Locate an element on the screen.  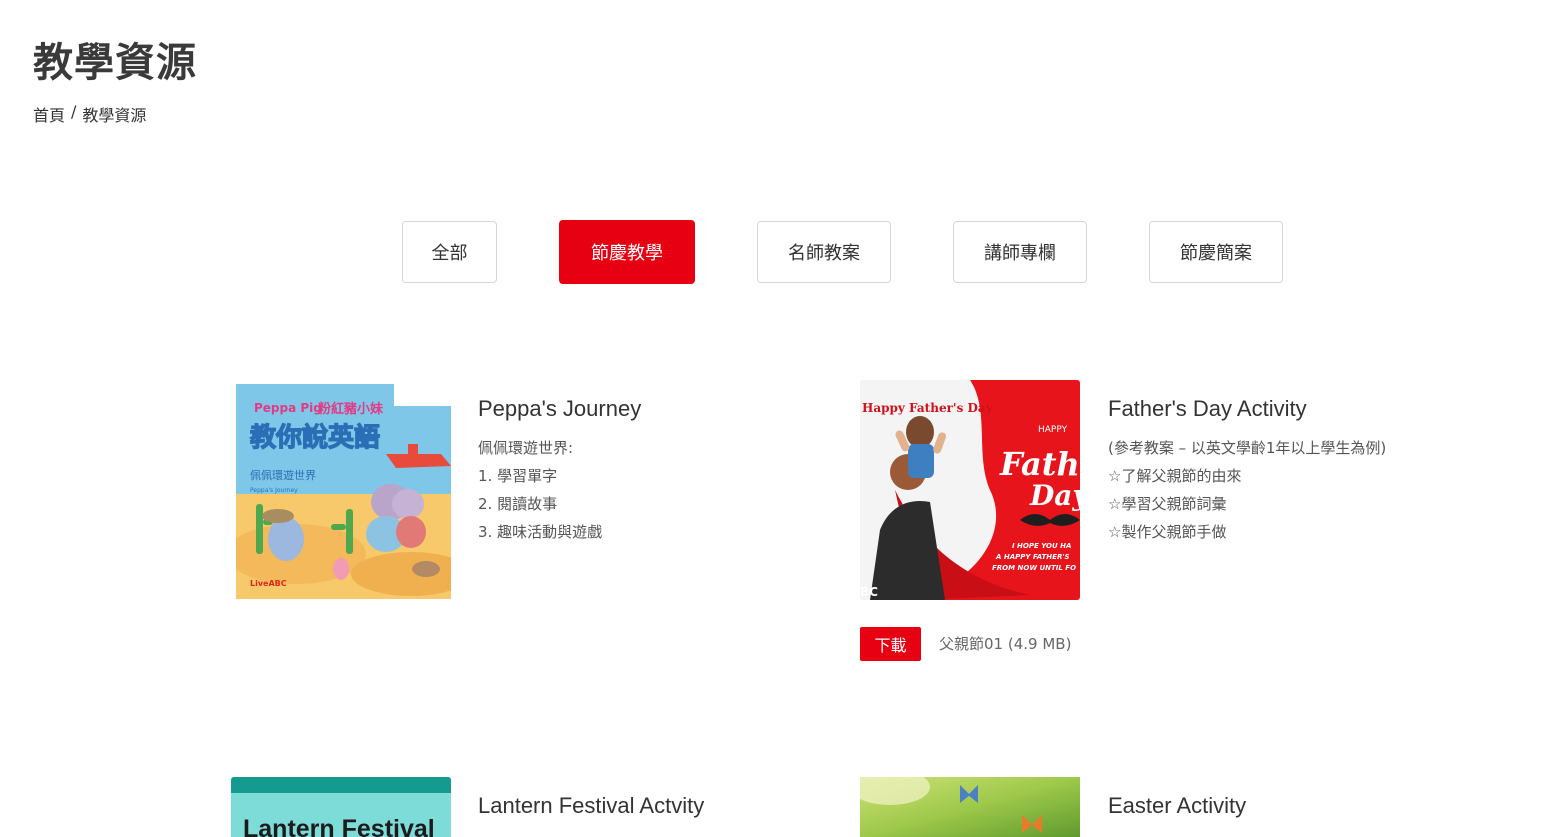
filter-festival-teaching-button: 節慶教學 is located at coordinates (627, 252).